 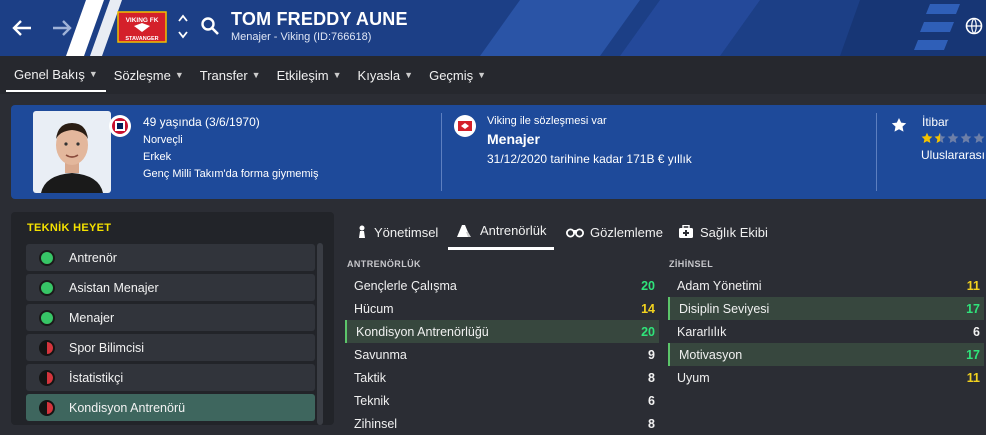 I want to click on attribute-row: Taktik 8, so click(x=502, y=377).